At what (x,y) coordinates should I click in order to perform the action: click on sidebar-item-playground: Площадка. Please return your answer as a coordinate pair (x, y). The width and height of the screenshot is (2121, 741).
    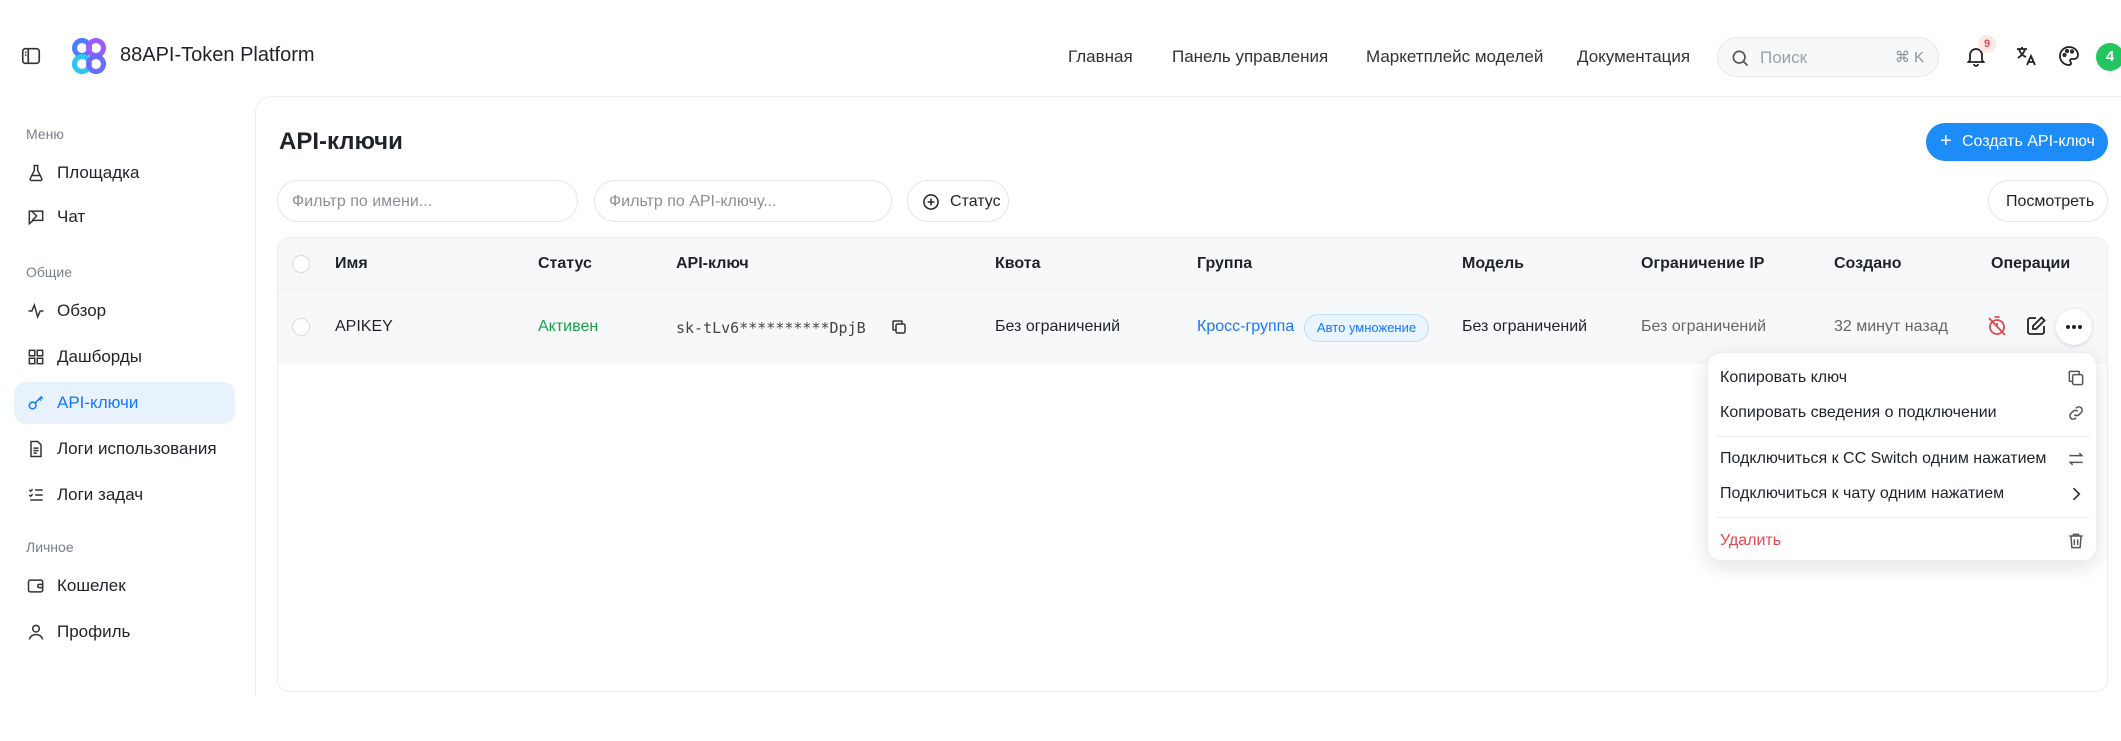
    Looking at the image, I should click on (124, 173).